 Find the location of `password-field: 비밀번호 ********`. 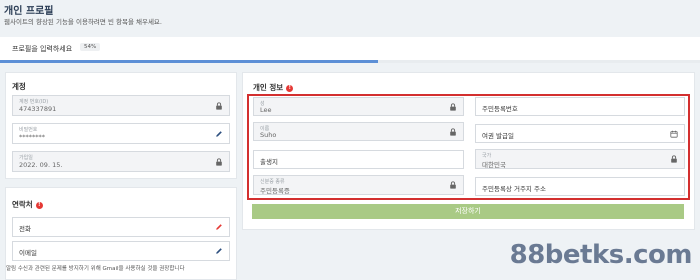

password-field: 비밀번호 ******** is located at coordinates (121, 133).